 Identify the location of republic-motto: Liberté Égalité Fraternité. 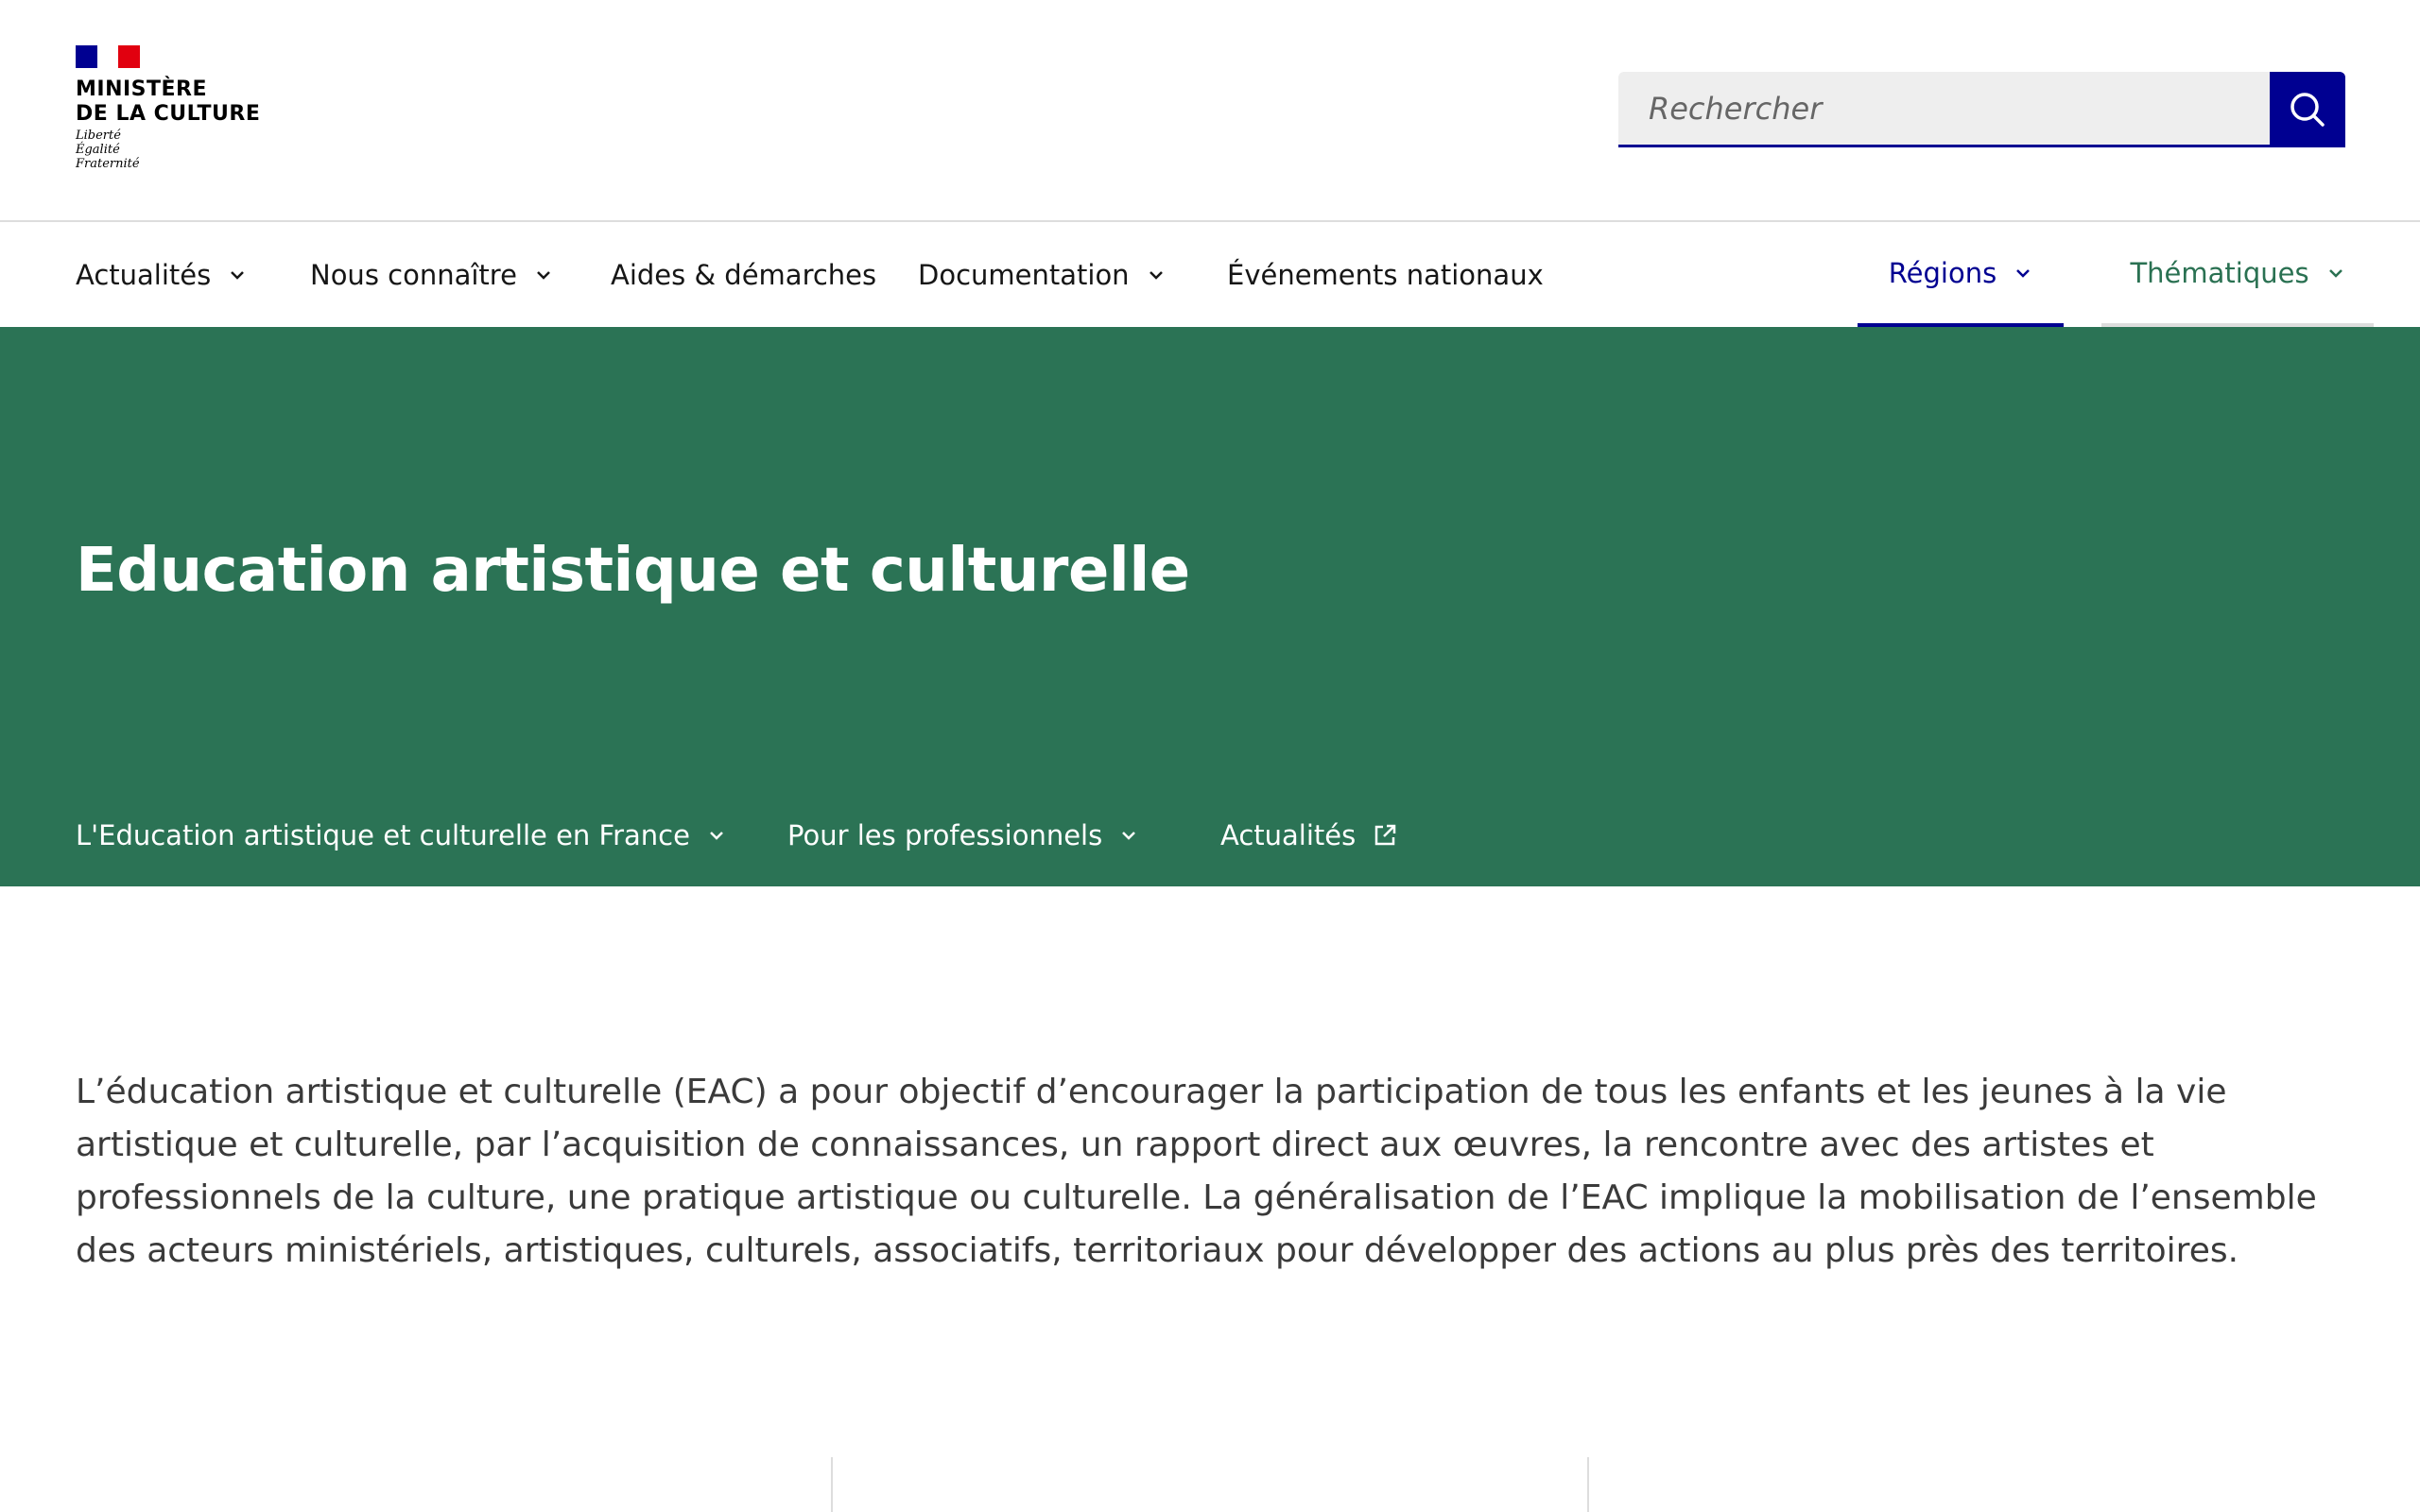
(108, 150).